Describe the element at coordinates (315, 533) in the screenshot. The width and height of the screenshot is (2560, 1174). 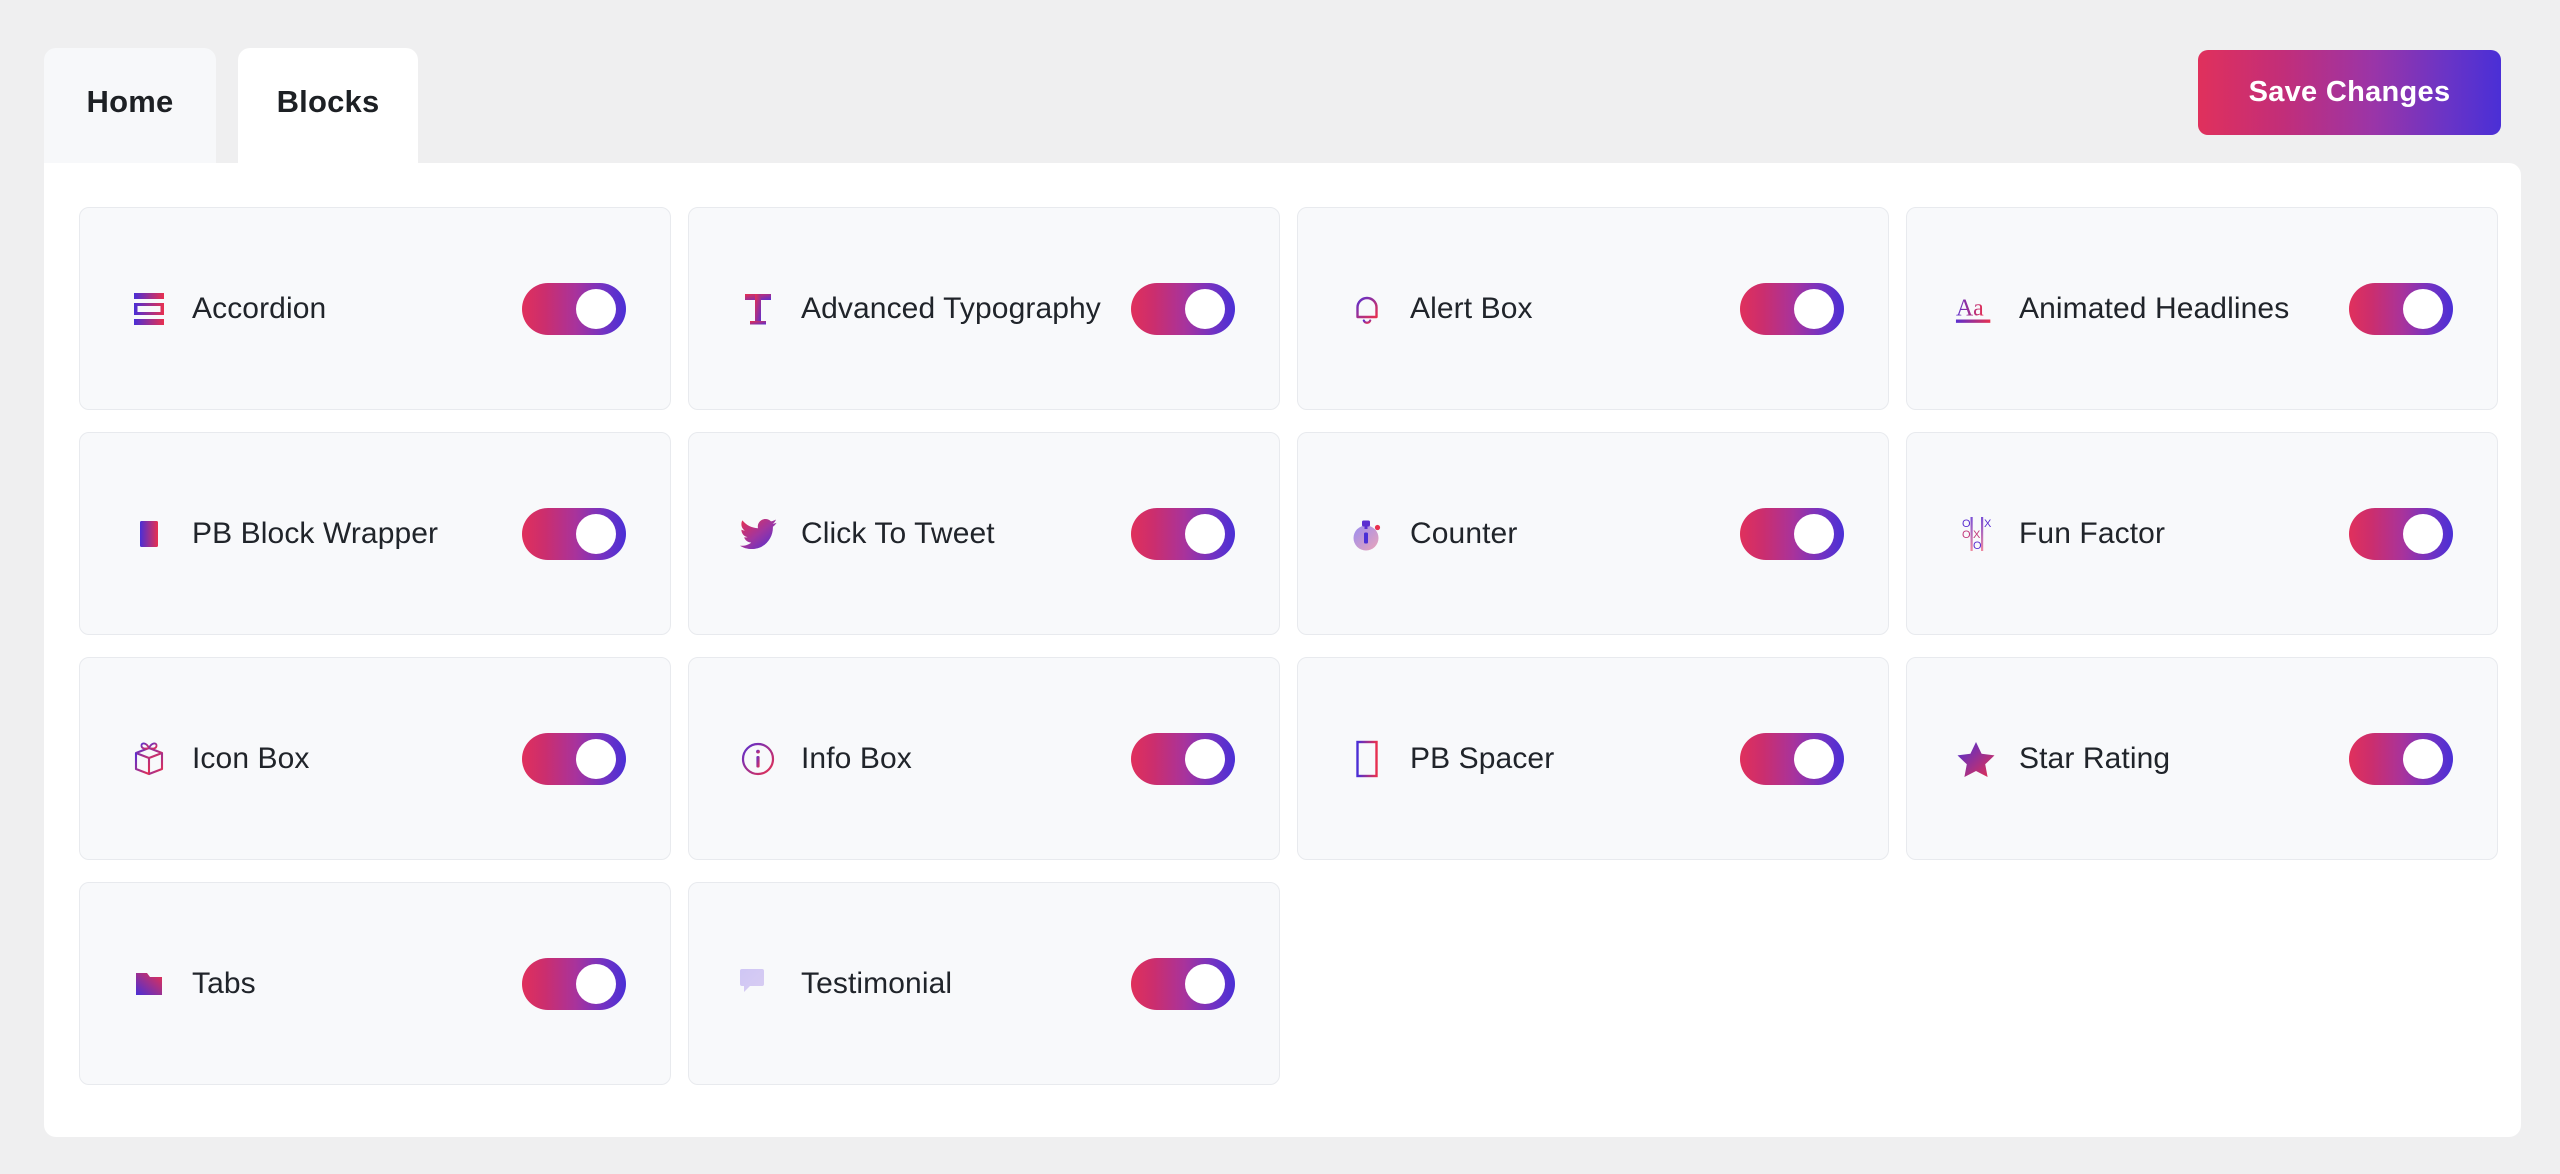
I see `block-label: PB Block Wrapper` at that location.